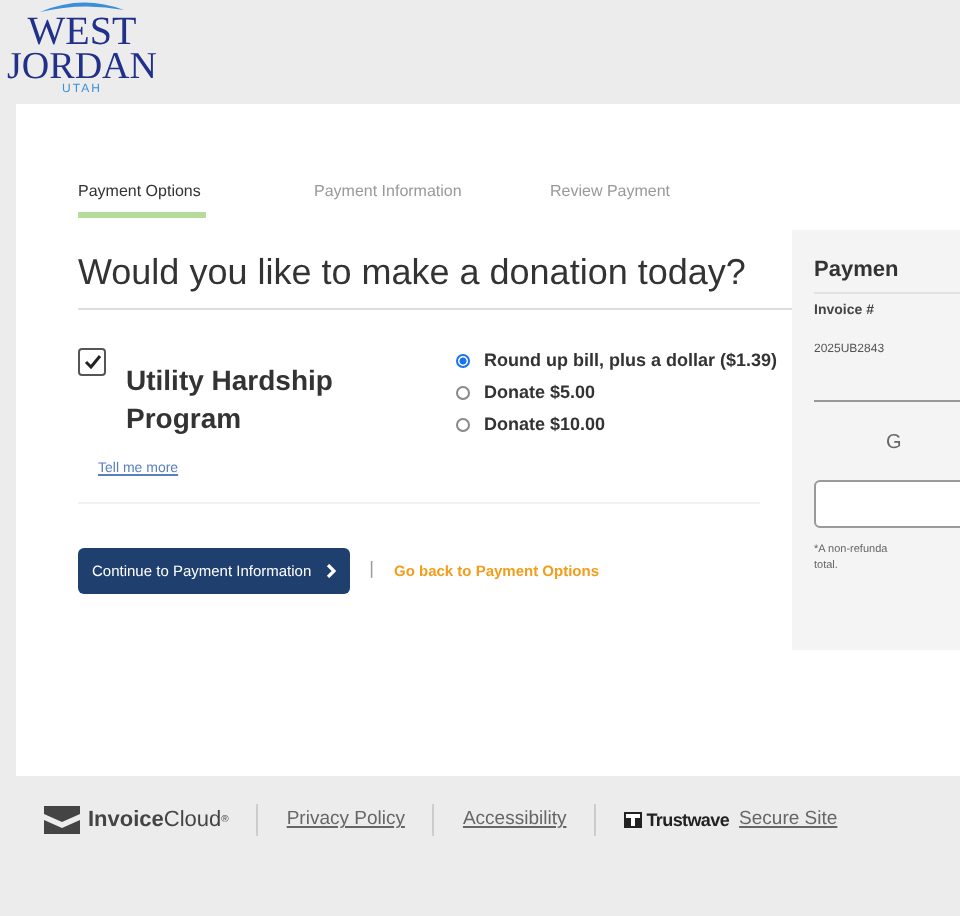  Describe the element at coordinates (633, 820) in the screenshot. I see `trustwave-icon` at that location.